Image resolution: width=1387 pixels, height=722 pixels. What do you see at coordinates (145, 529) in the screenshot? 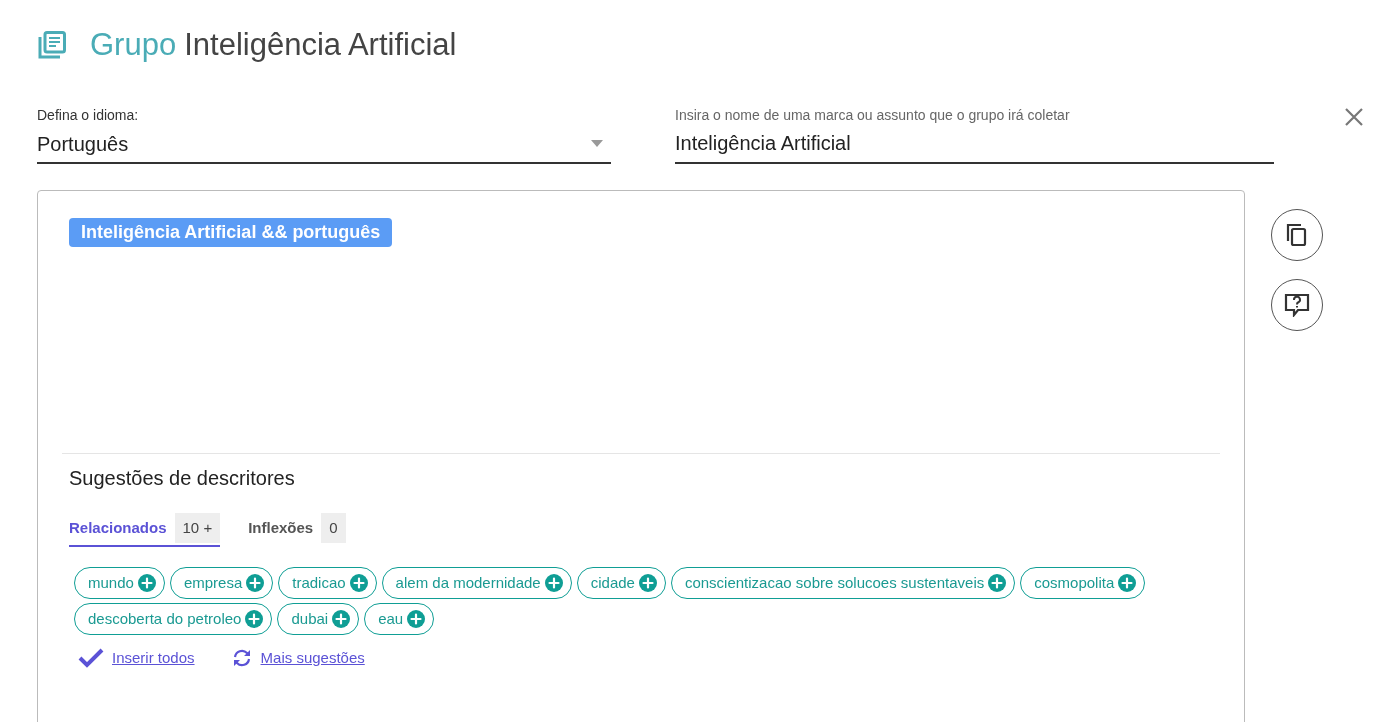
I see `suggestion-tab: Relacionados 10 +` at bounding box center [145, 529].